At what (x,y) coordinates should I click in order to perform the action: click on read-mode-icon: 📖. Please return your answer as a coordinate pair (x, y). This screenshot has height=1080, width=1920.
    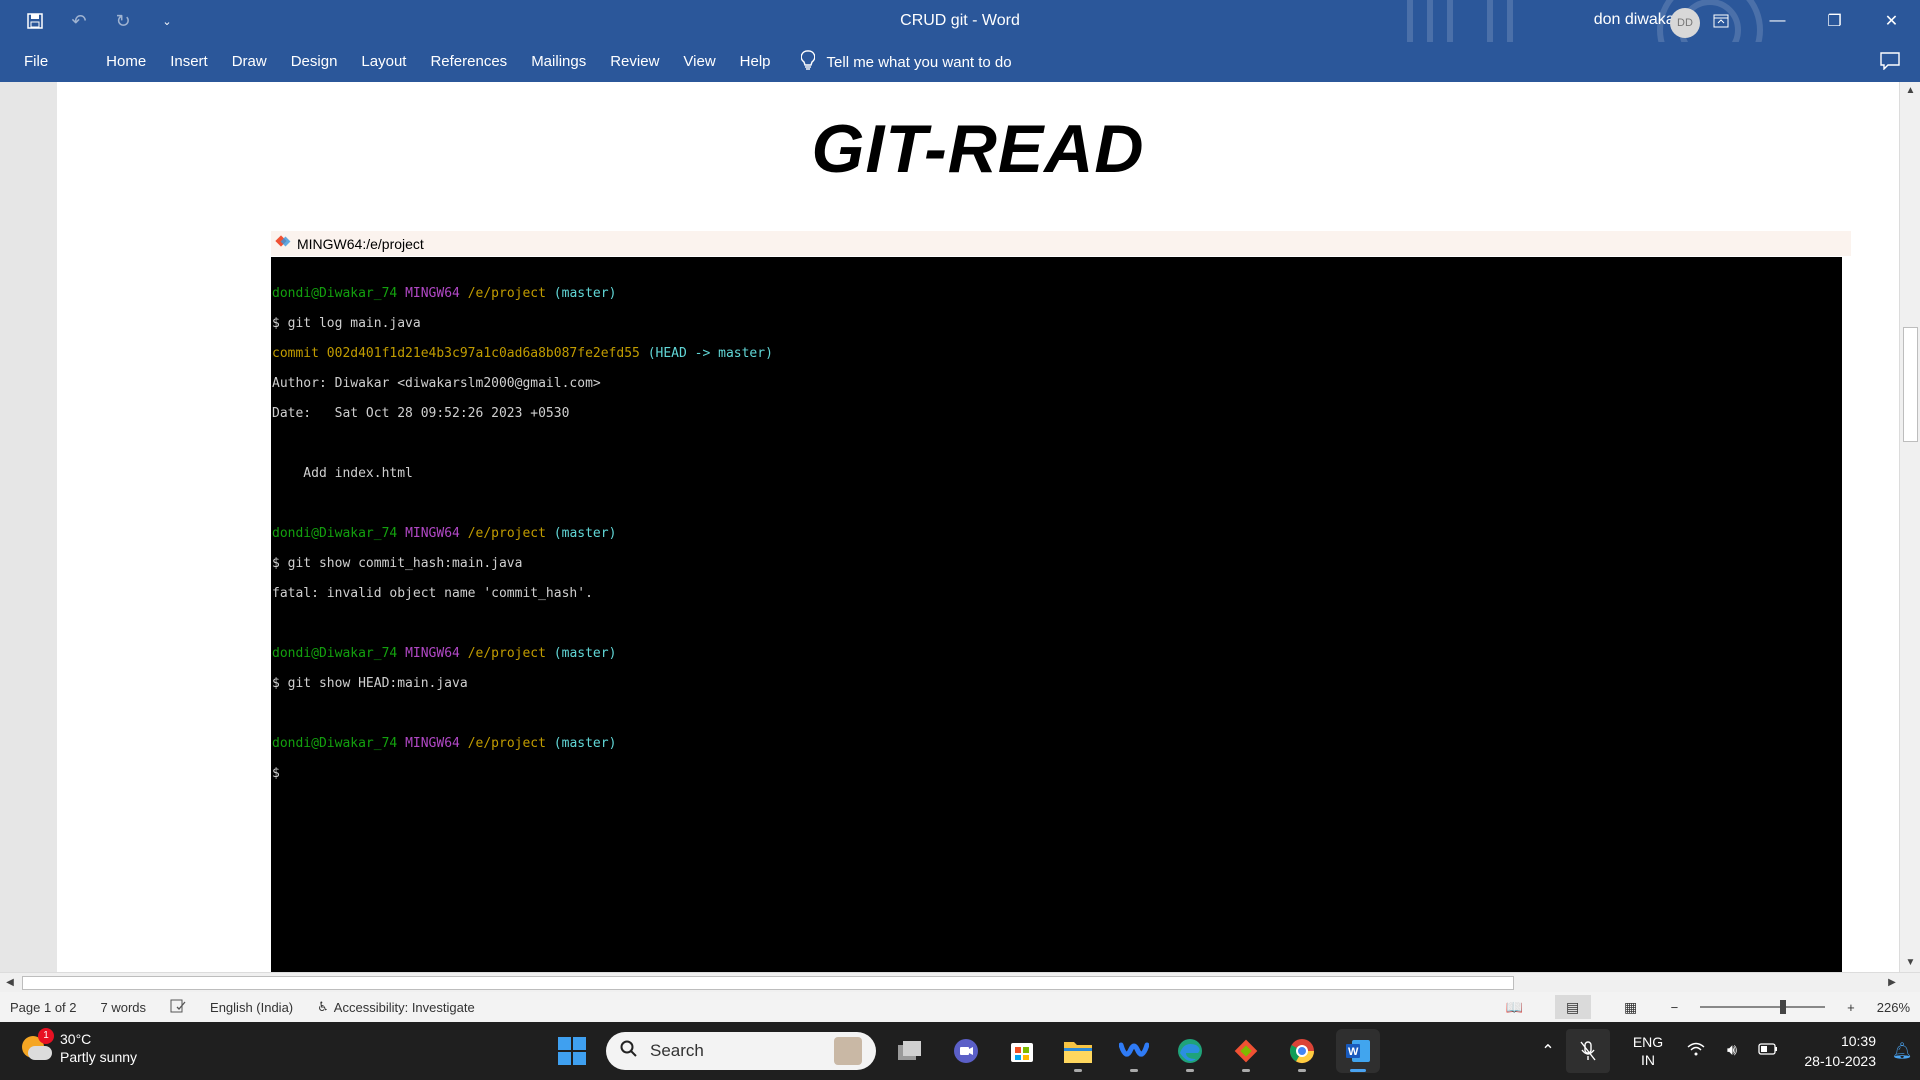
    Looking at the image, I should click on (1515, 1007).